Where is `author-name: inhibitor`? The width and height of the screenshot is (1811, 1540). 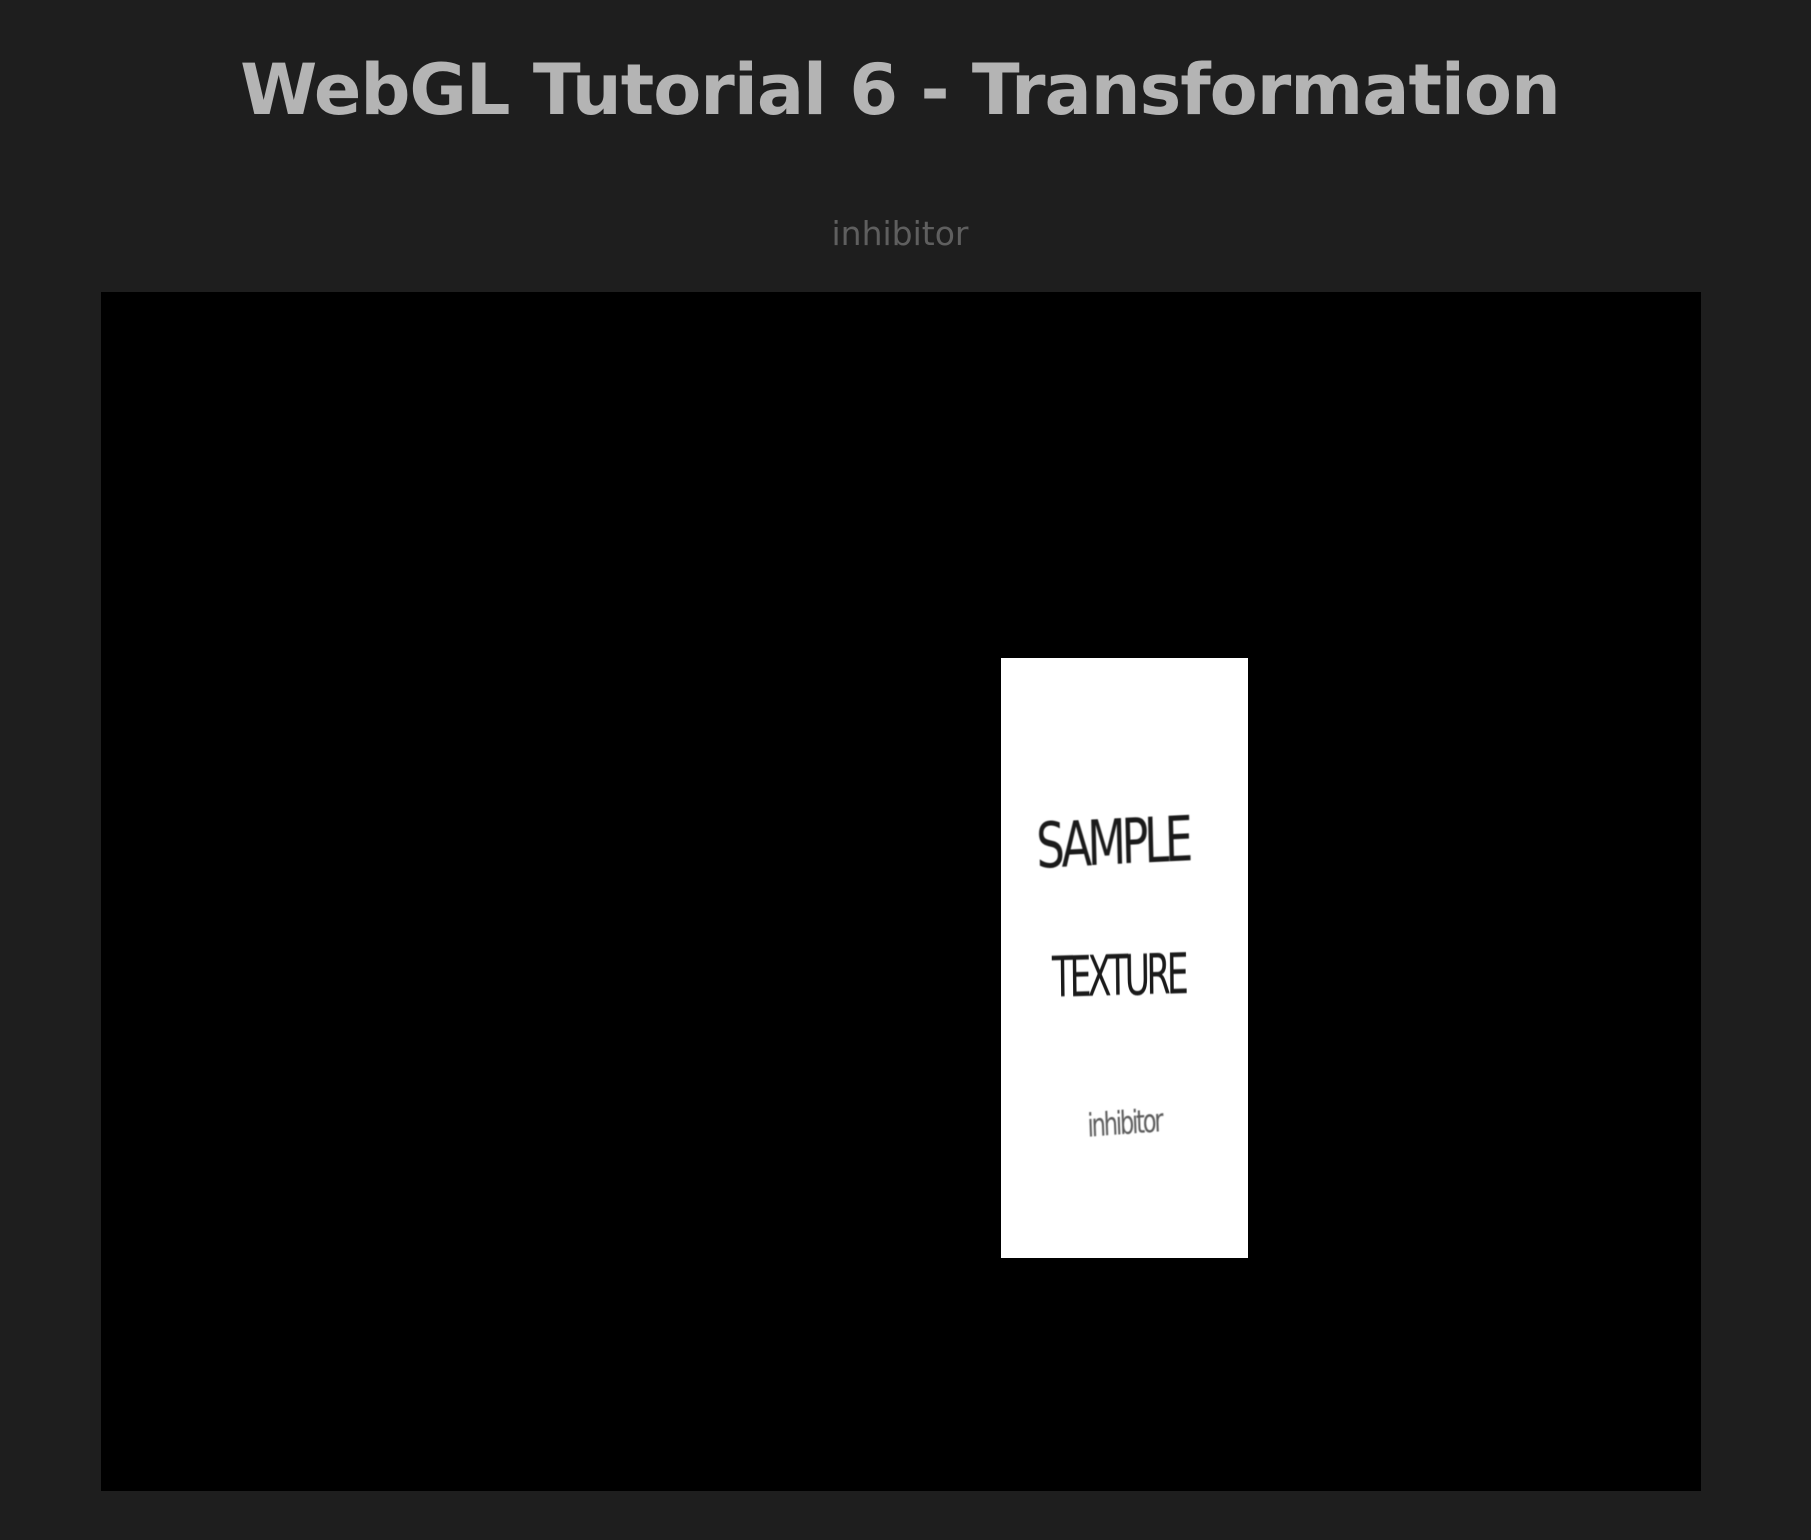
author-name: inhibitor is located at coordinates (900, 233).